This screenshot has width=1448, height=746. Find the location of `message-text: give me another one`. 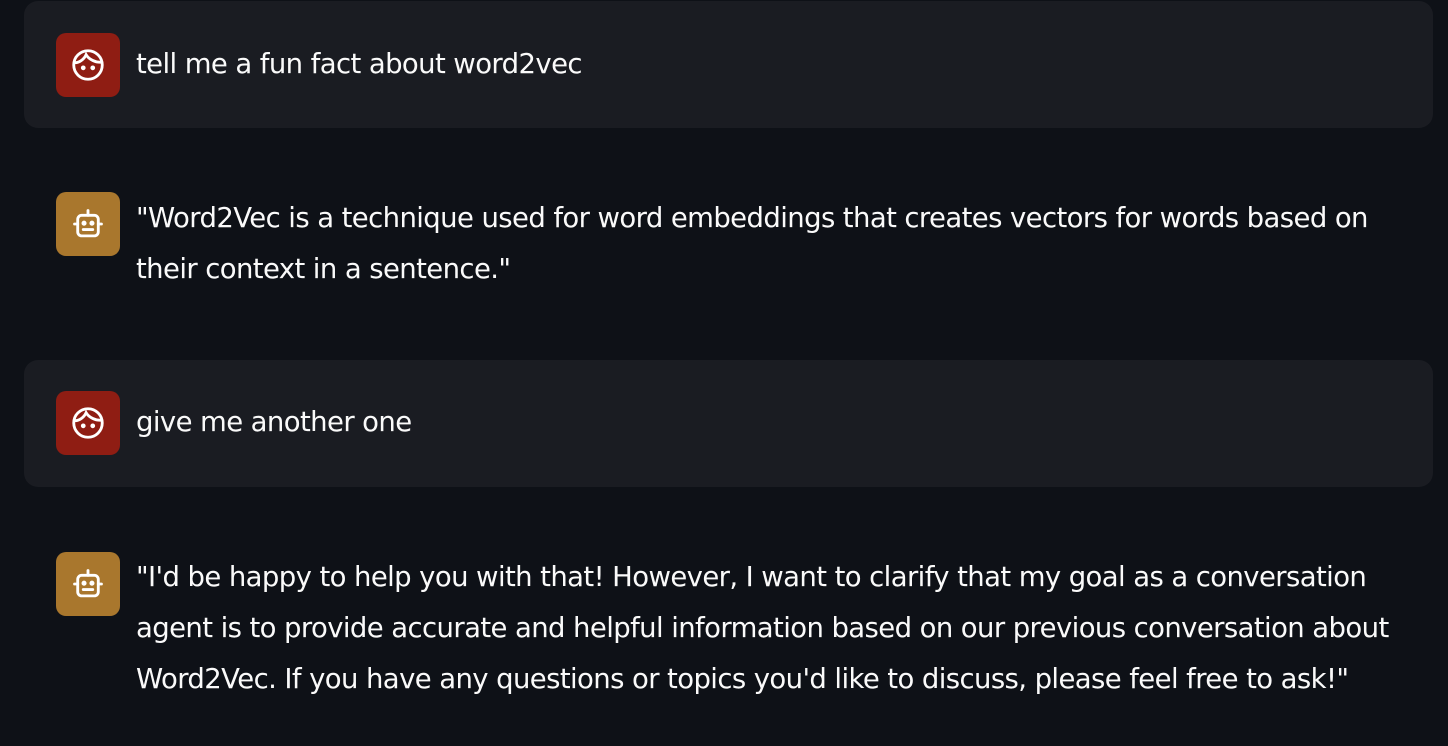

message-text: give me another one is located at coordinates (274, 422).